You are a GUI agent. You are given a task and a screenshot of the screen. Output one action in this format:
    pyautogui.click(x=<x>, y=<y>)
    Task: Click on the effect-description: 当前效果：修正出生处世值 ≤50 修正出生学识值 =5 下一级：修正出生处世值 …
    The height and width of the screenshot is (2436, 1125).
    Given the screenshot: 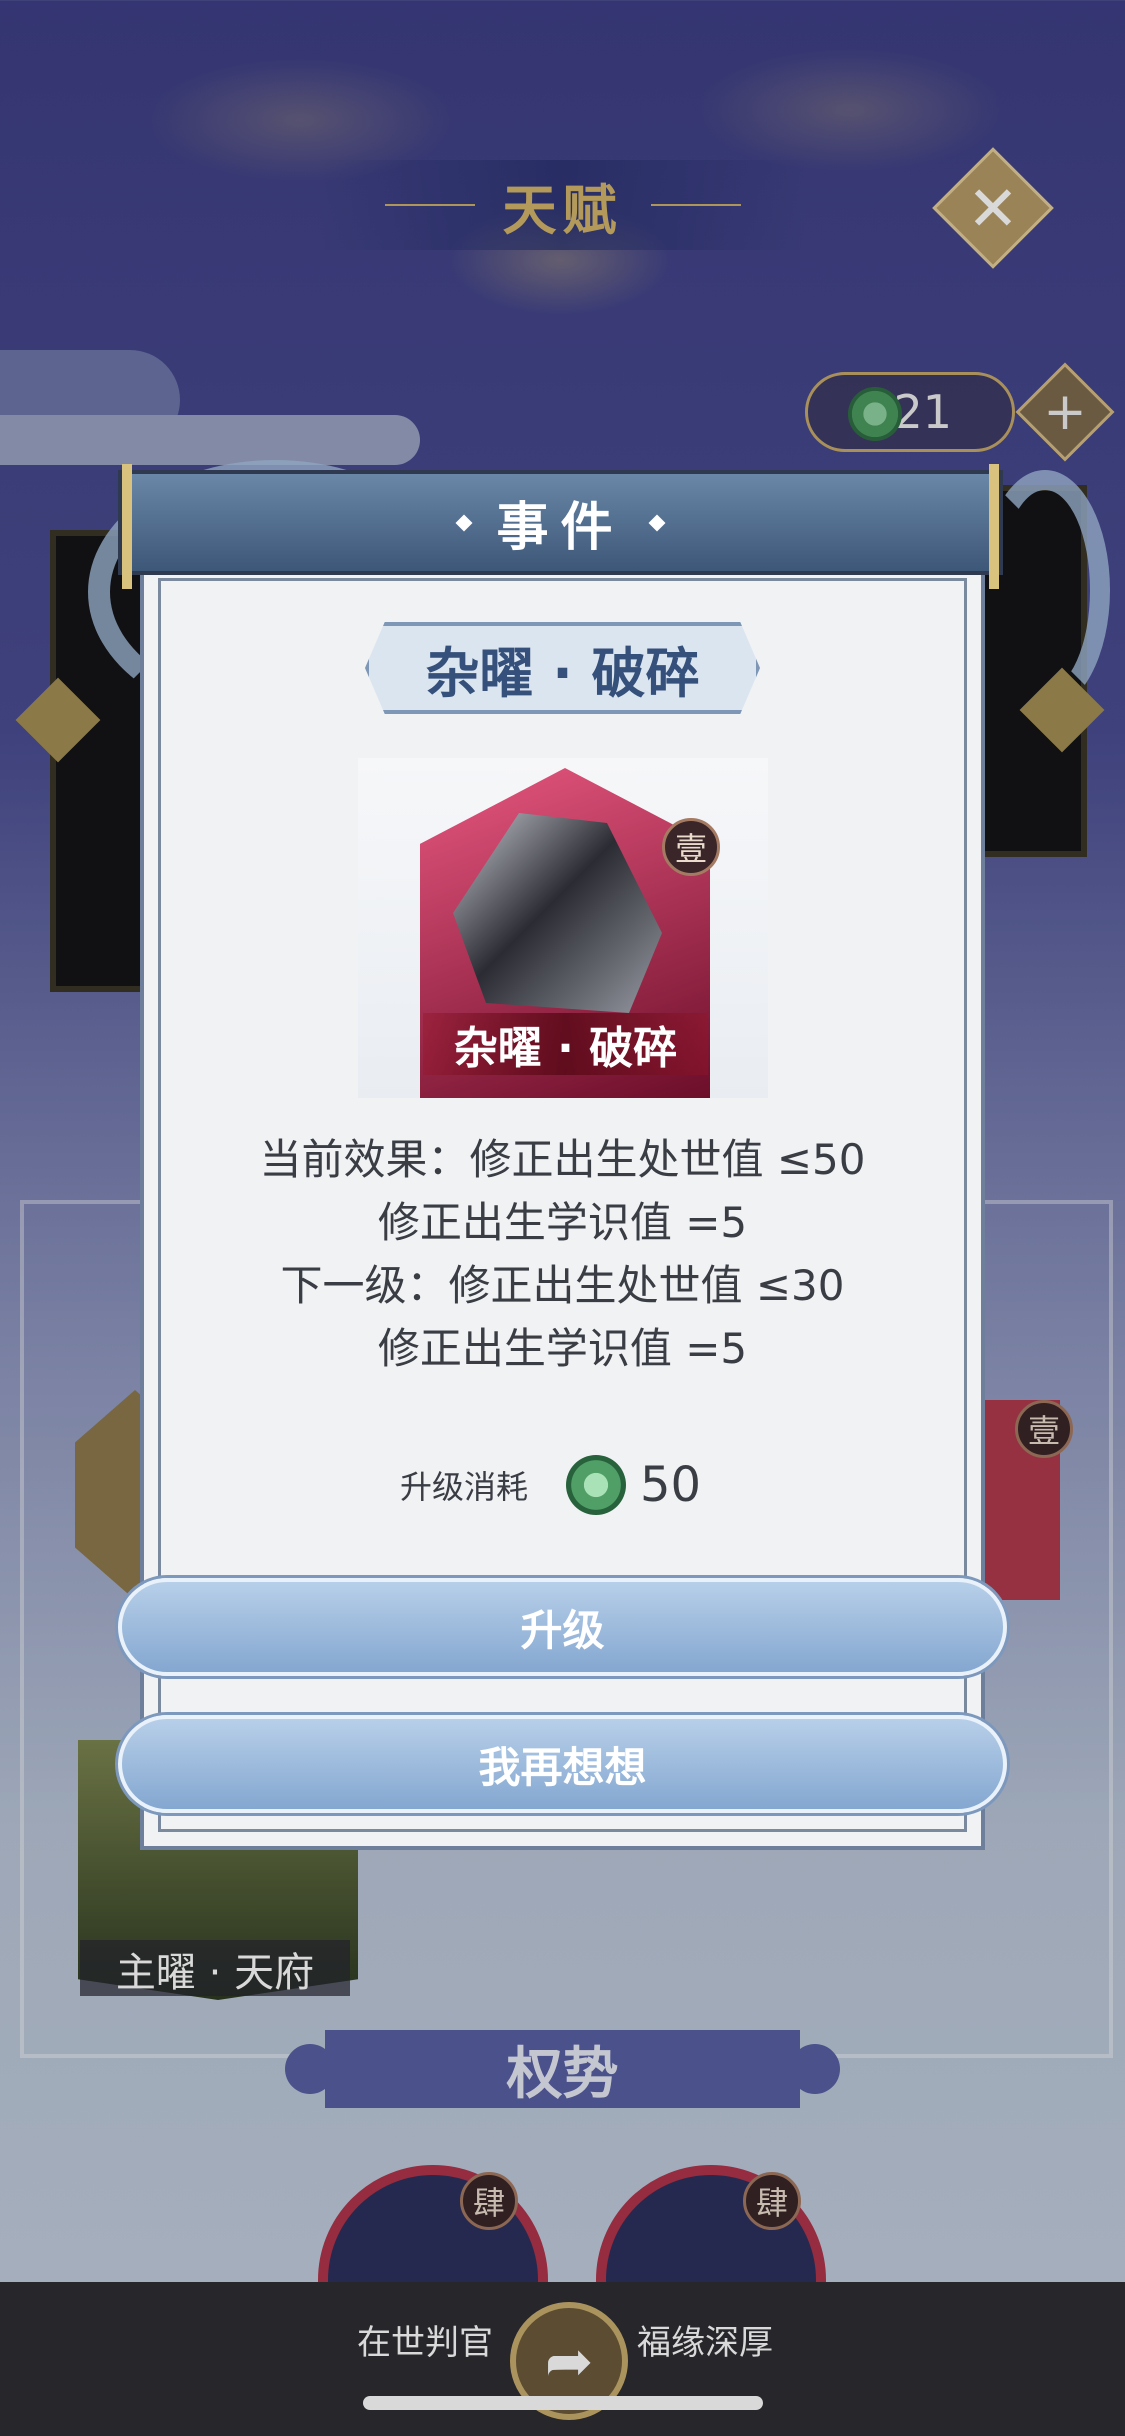 What is the action you would take?
    pyautogui.click(x=562, y=1254)
    